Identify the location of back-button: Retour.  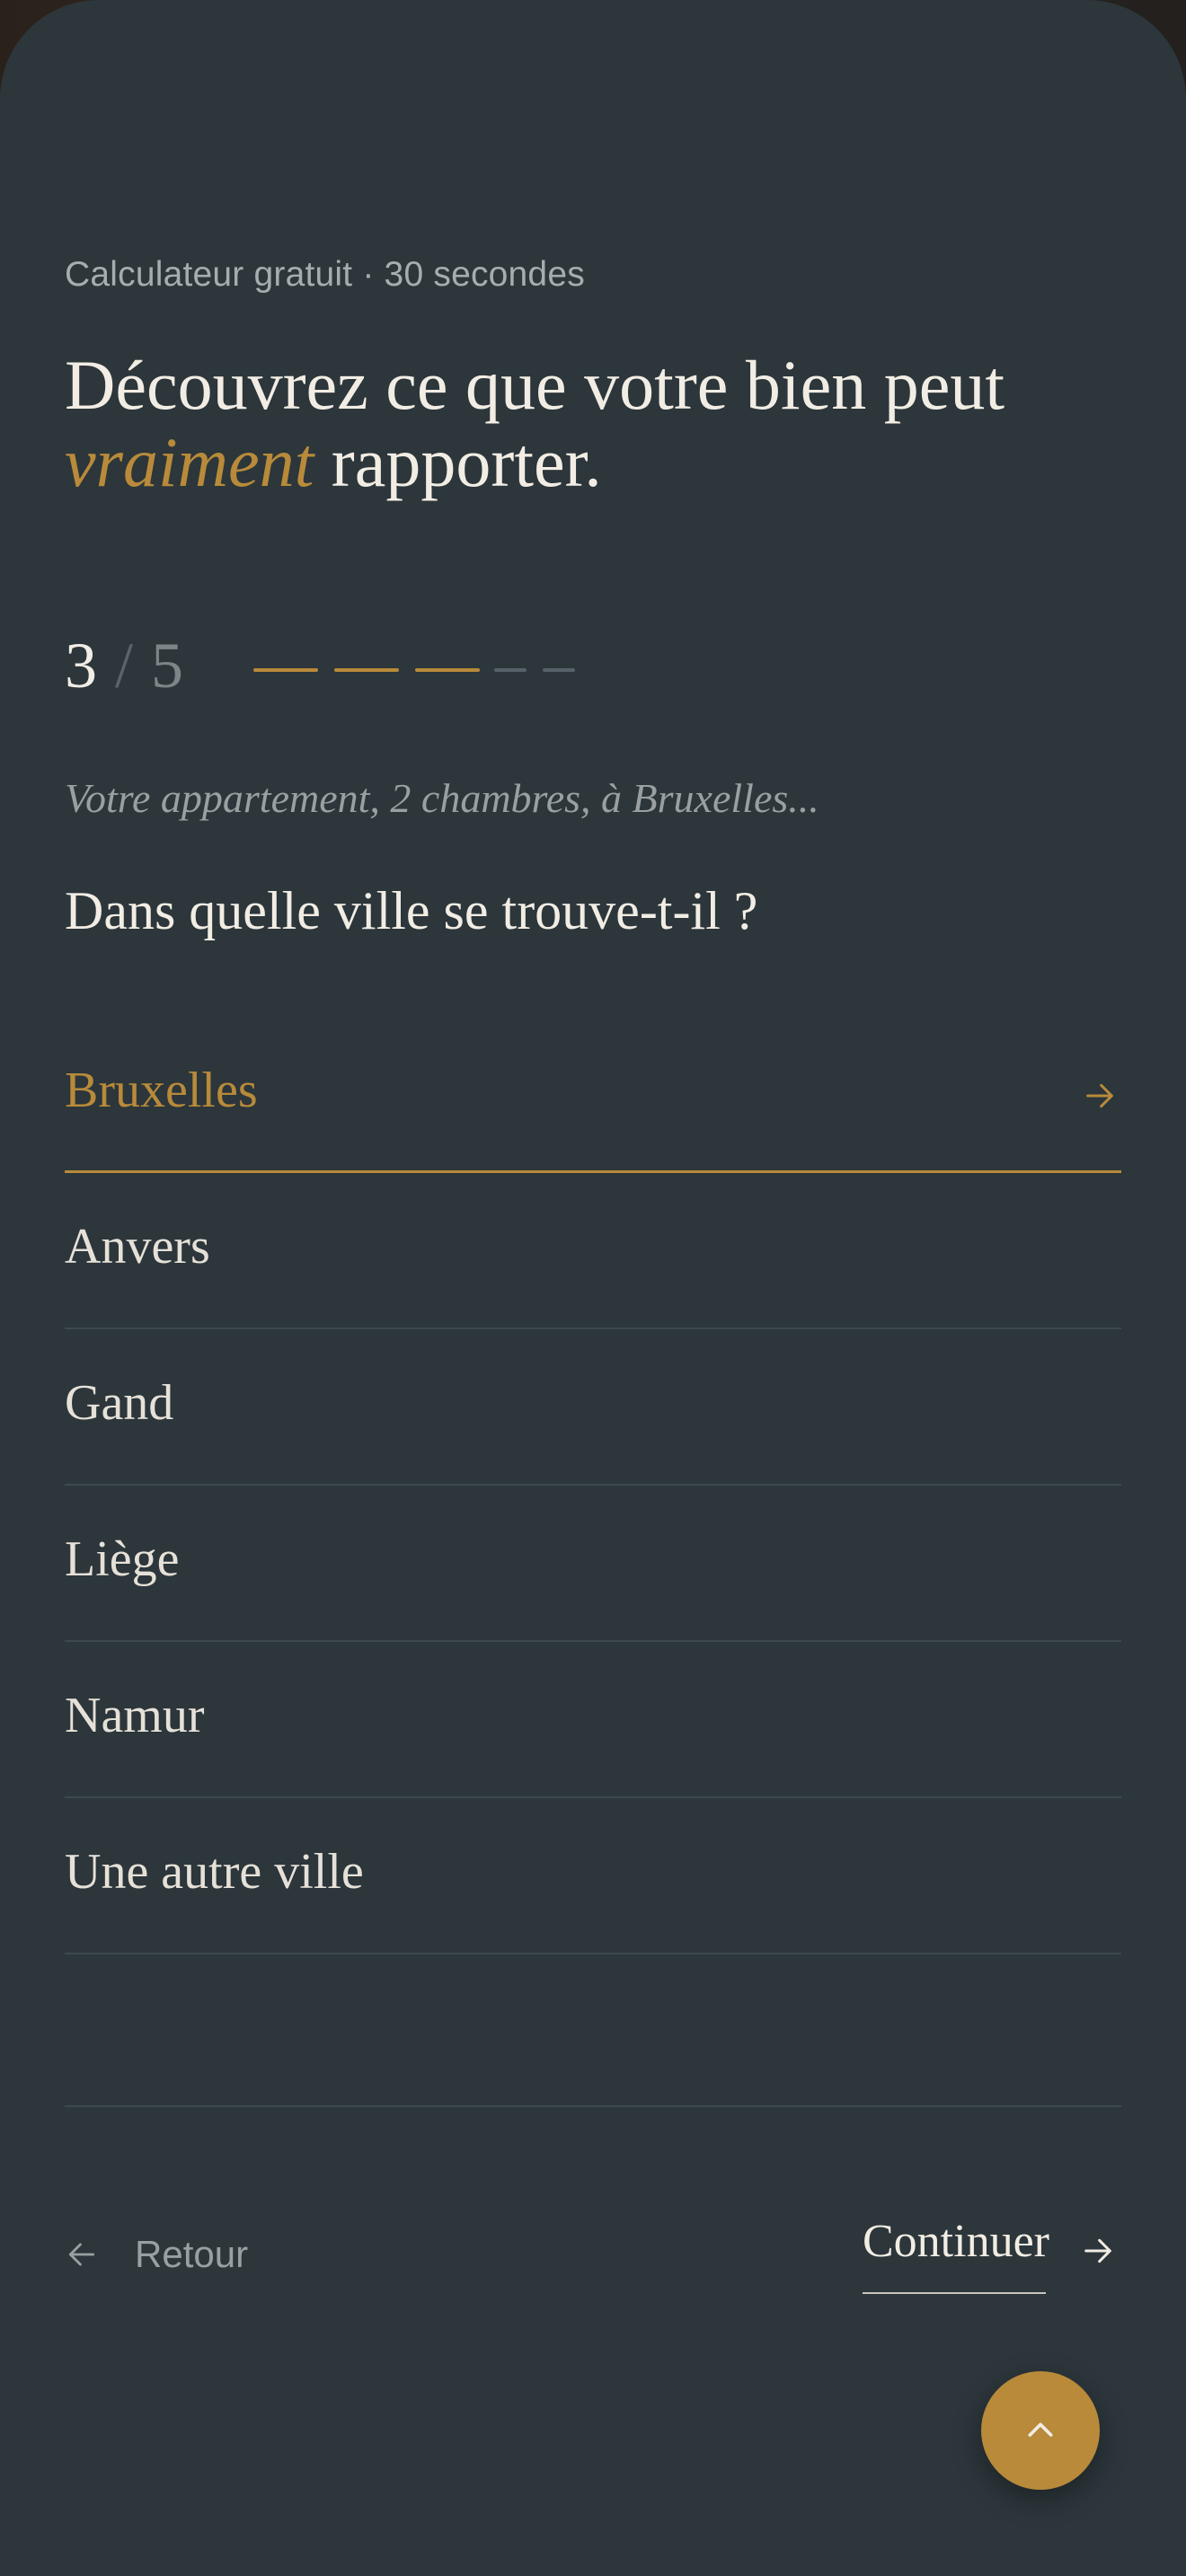
(156, 2254).